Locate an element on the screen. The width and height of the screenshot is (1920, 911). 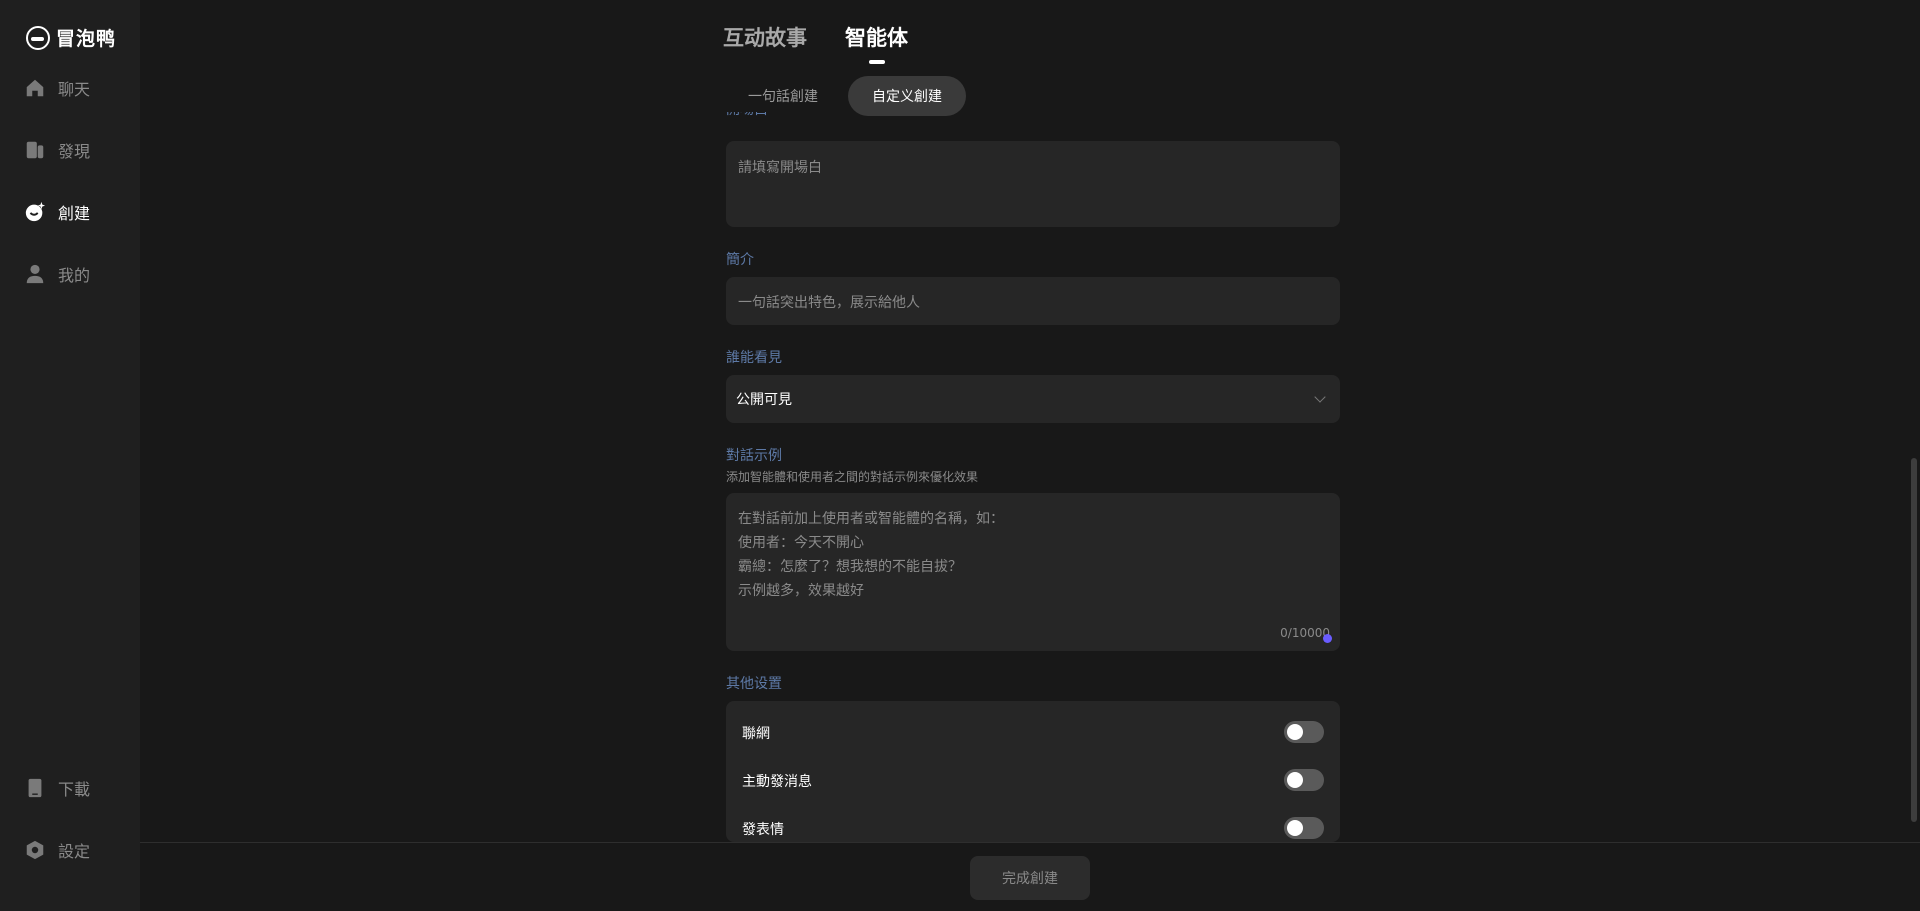
toggle-label-emoji: 發表情 is located at coordinates (763, 830).